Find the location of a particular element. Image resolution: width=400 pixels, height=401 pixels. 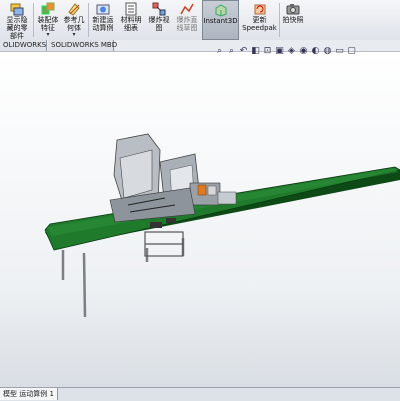

display-style-icon: ◈ is located at coordinates (291, 51).